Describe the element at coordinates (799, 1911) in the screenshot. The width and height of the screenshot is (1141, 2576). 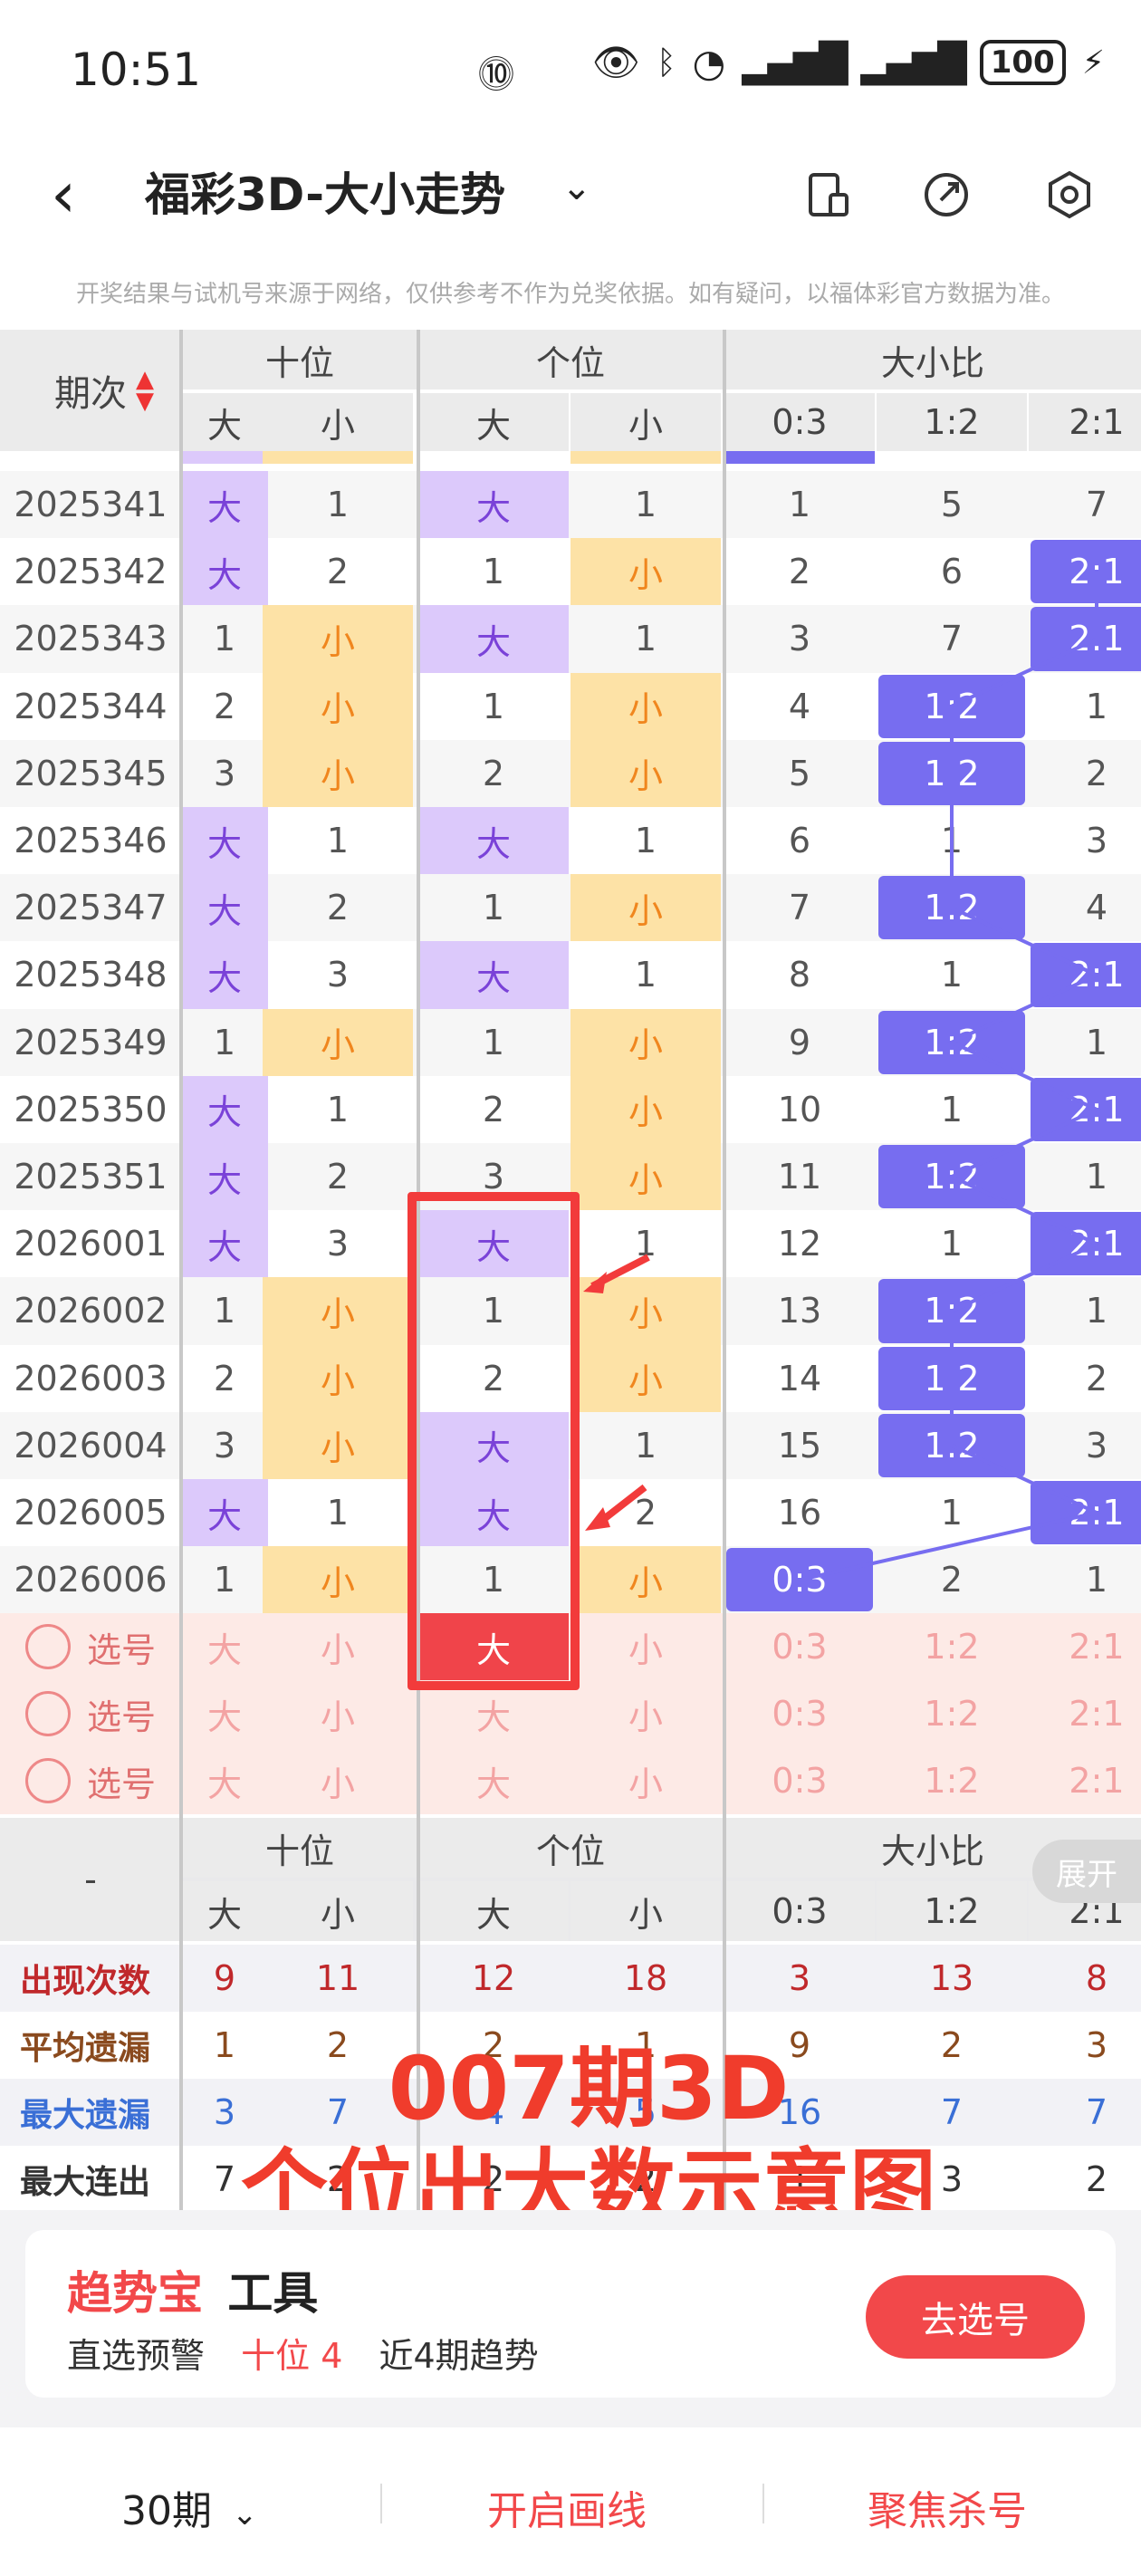
I see `column-header: 0:3` at that location.